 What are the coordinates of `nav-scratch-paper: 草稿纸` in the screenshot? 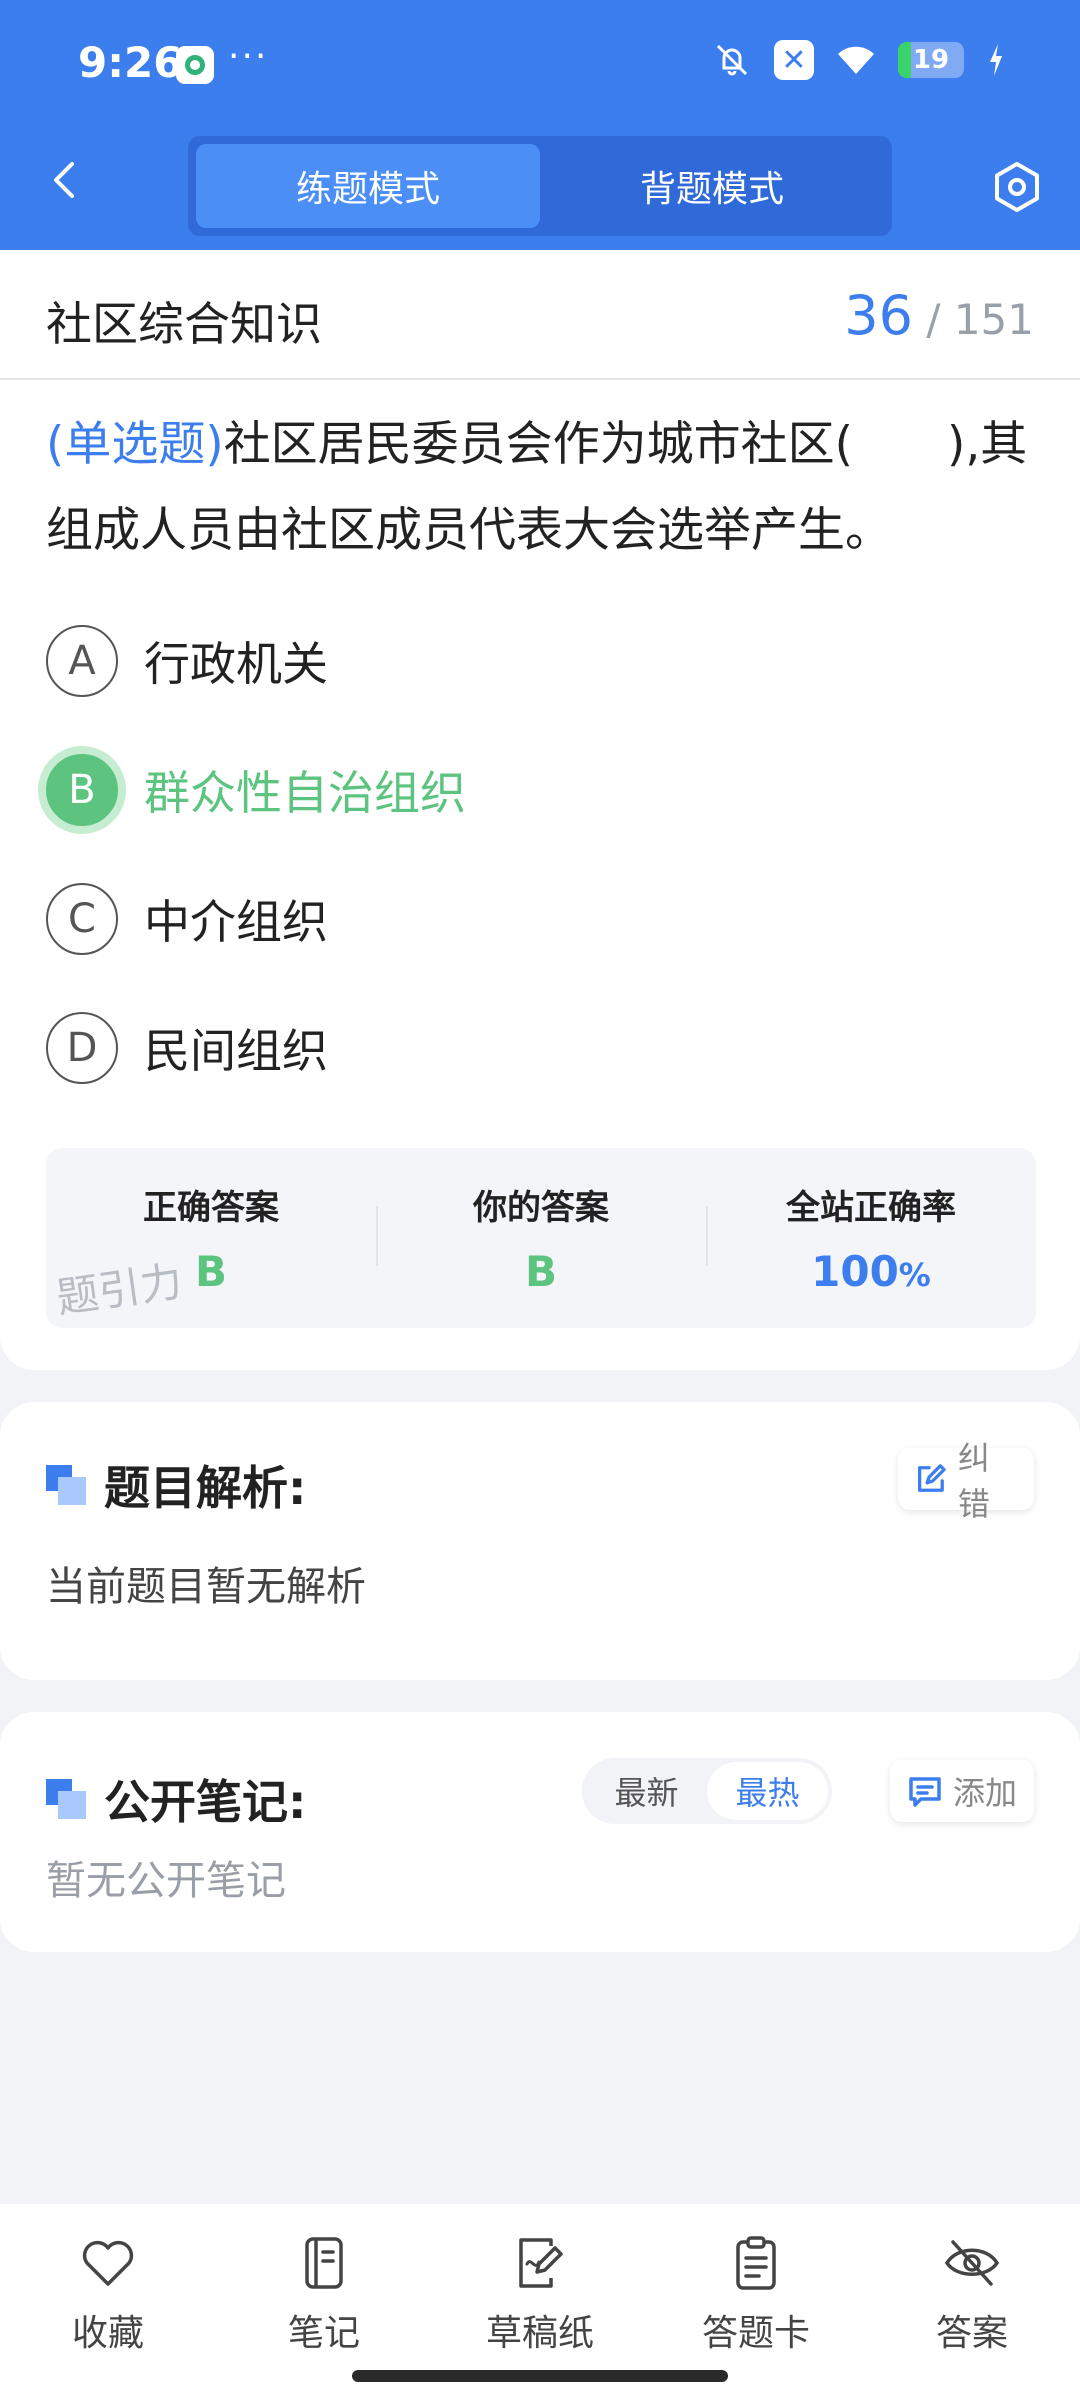 It's located at (540, 2295).